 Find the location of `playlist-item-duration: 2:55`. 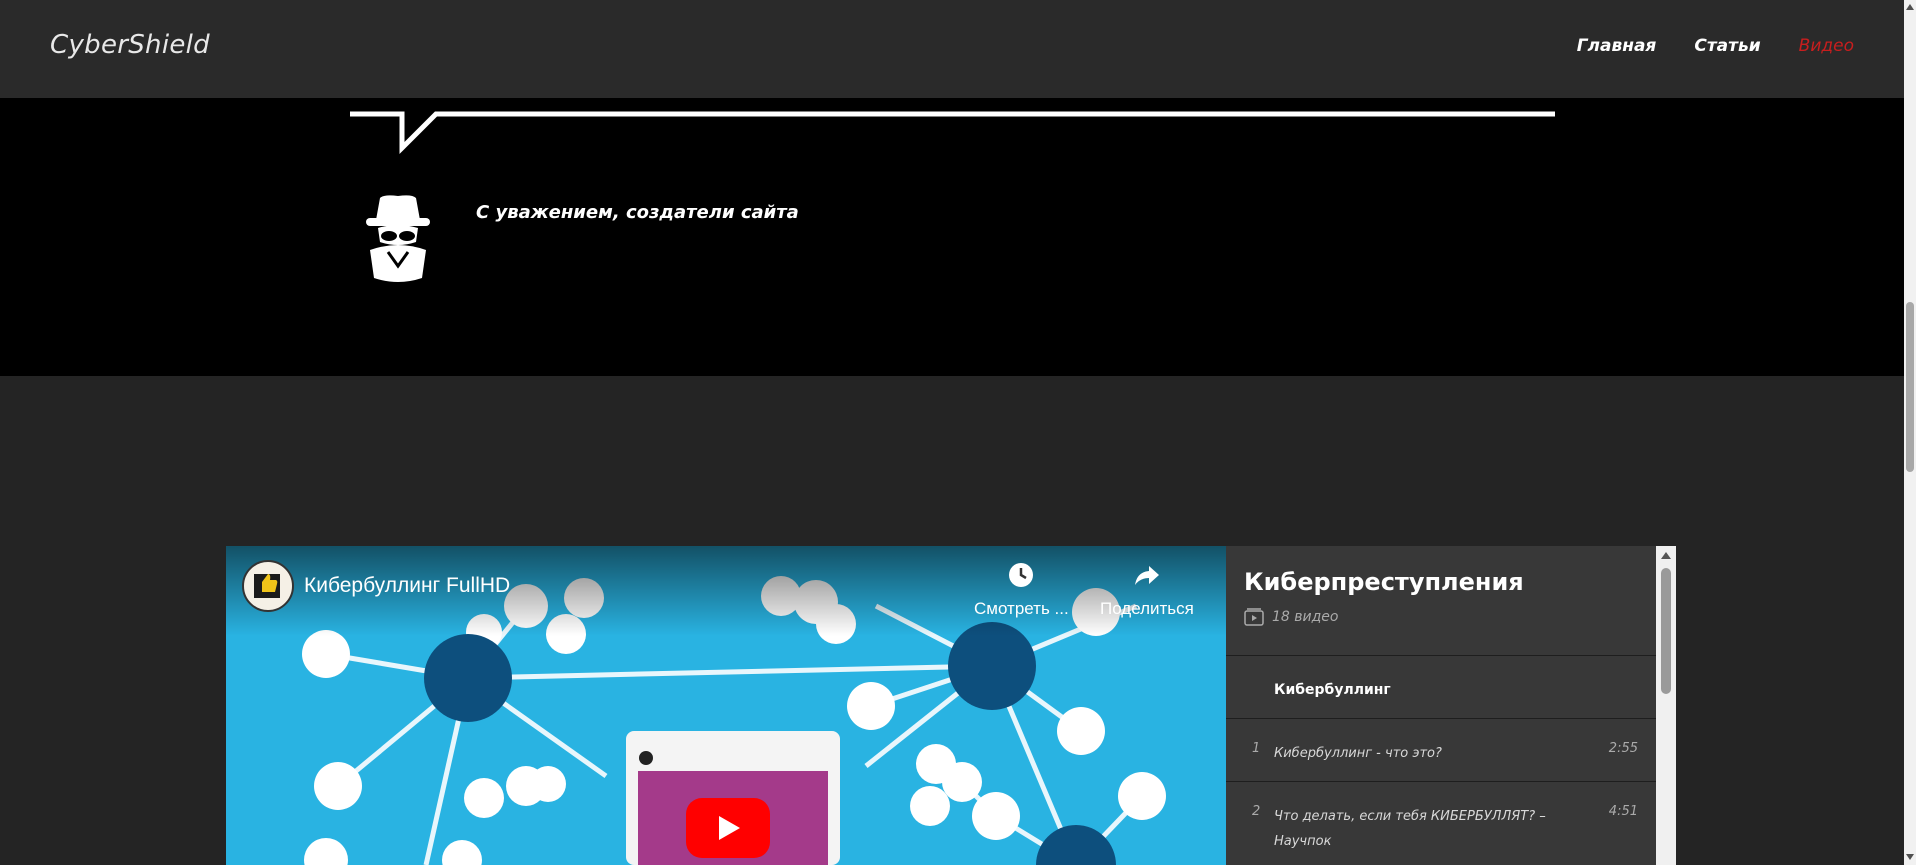

playlist-item-duration: 2:55 is located at coordinates (1623, 748).